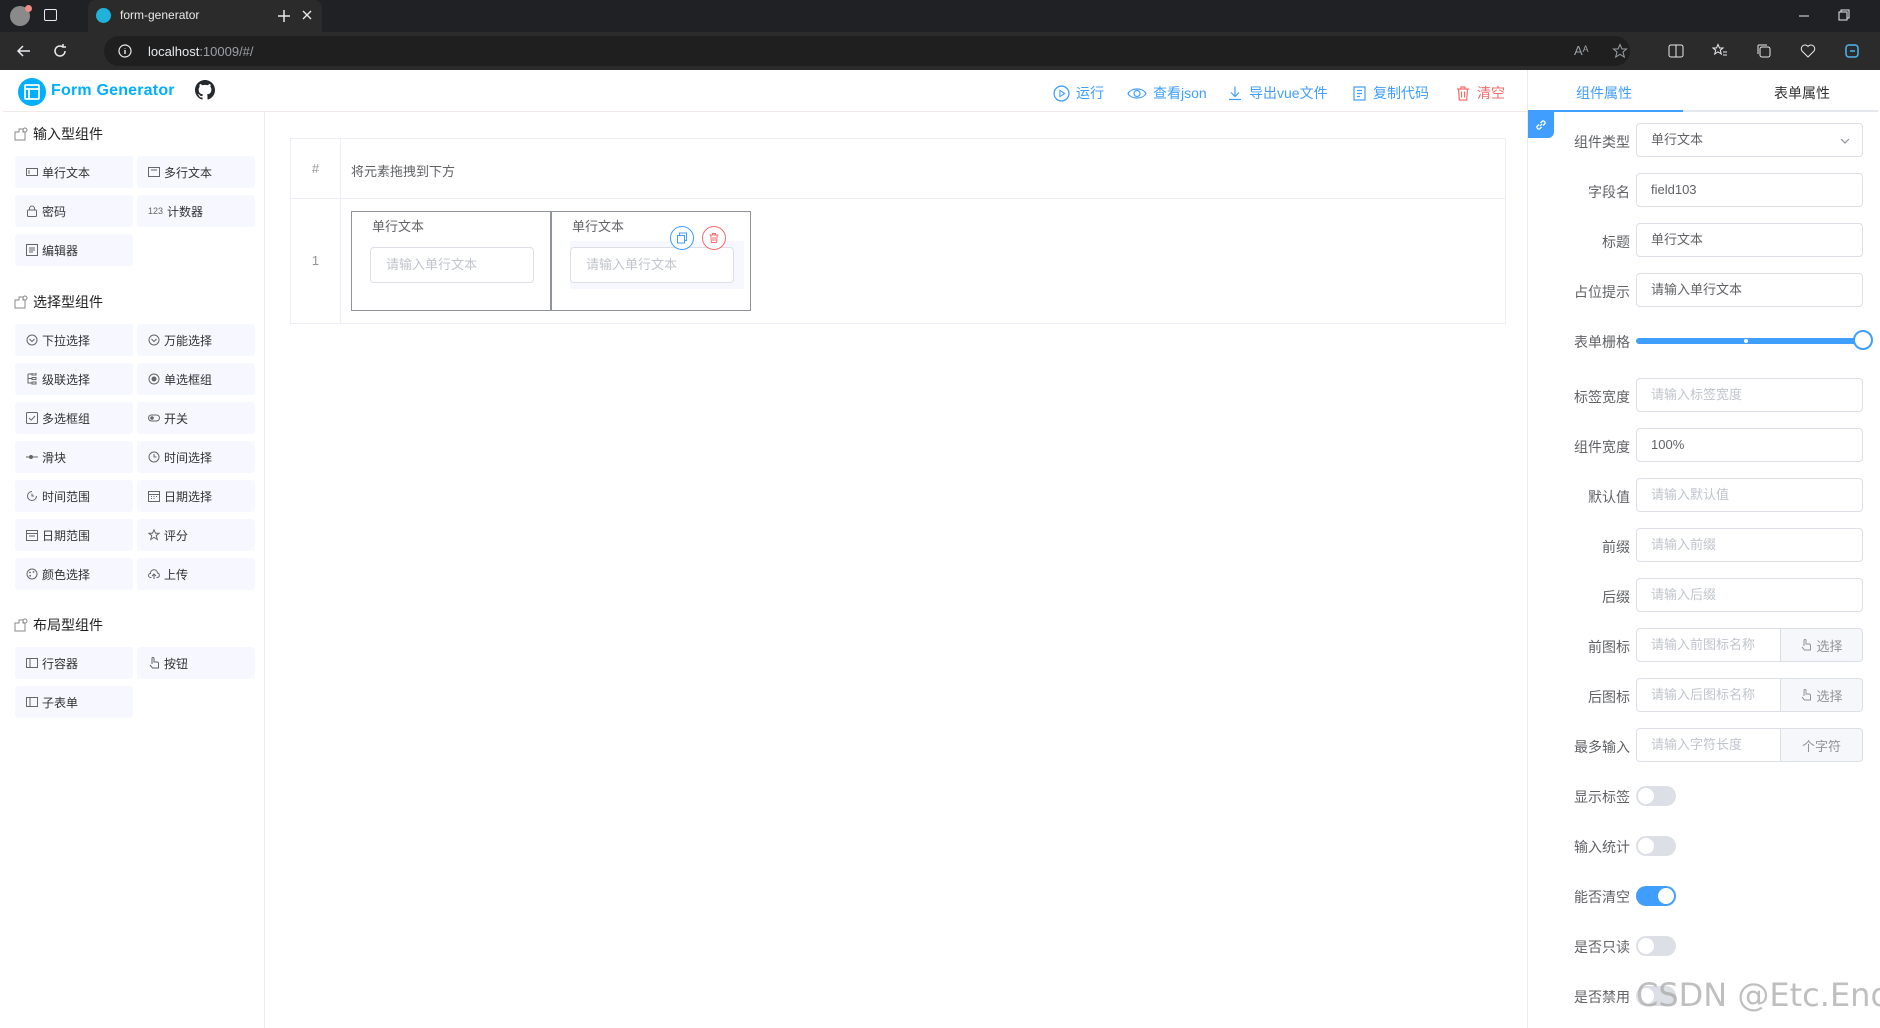 This screenshot has width=1880, height=1028. Describe the element at coordinates (1602, 747) in the screenshot. I see `prop-label: 最多输入` at that location.